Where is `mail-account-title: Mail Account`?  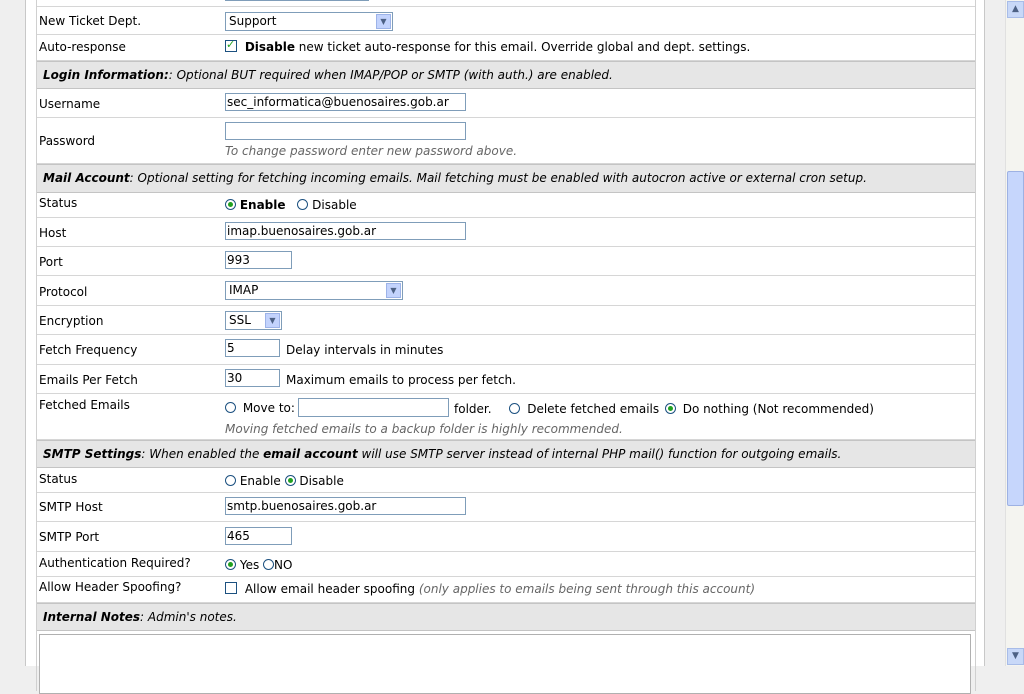
mail-account-title: Mail Account is located at coordinates (86, 178).